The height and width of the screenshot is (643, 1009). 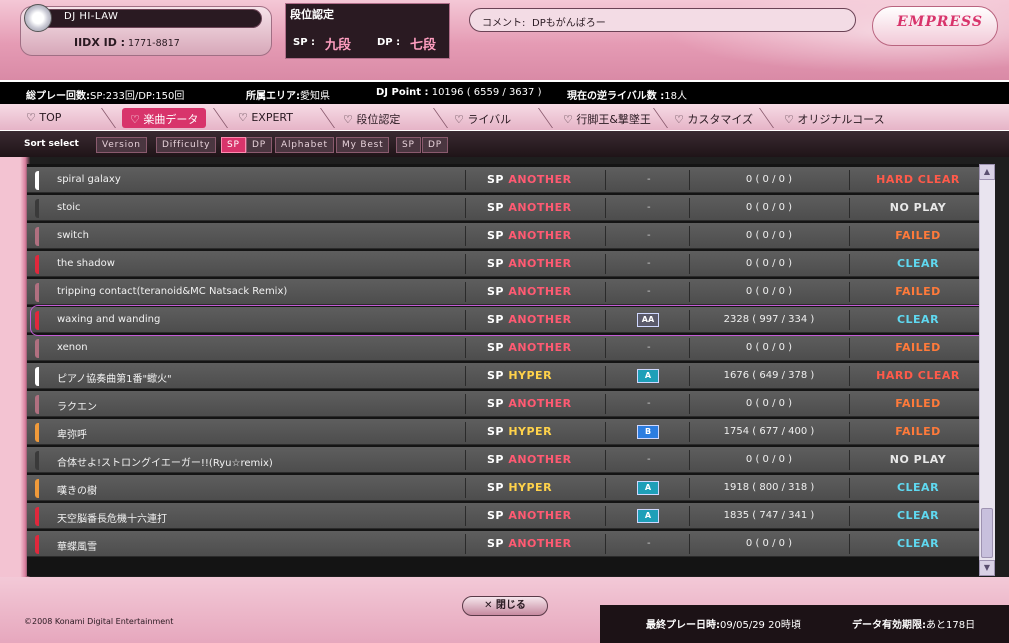 I want to click on iidx-id-label: IIDX ID :, so click(x=100, y=42).